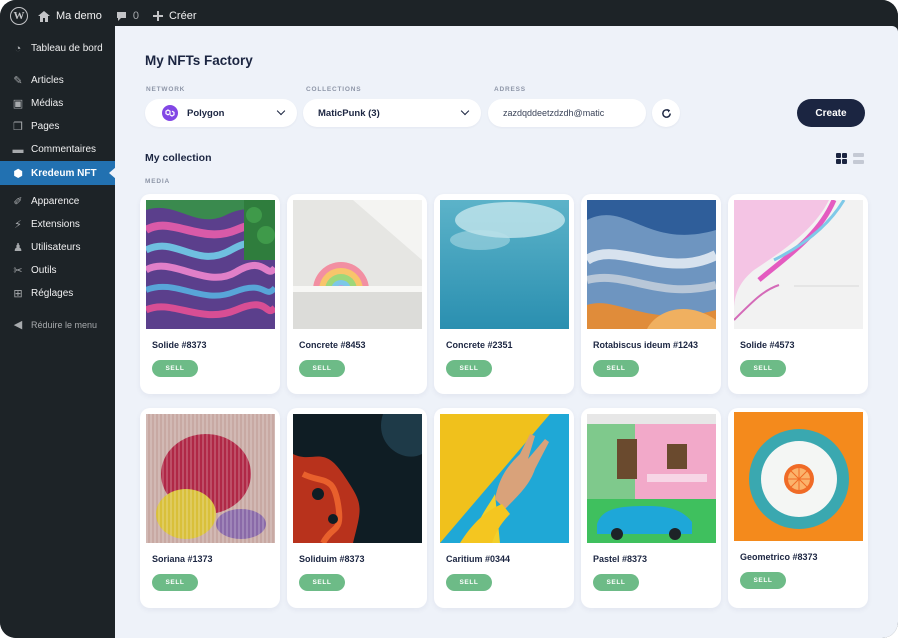  I want to click on adress-label: ADRESS, so click(510, 89).